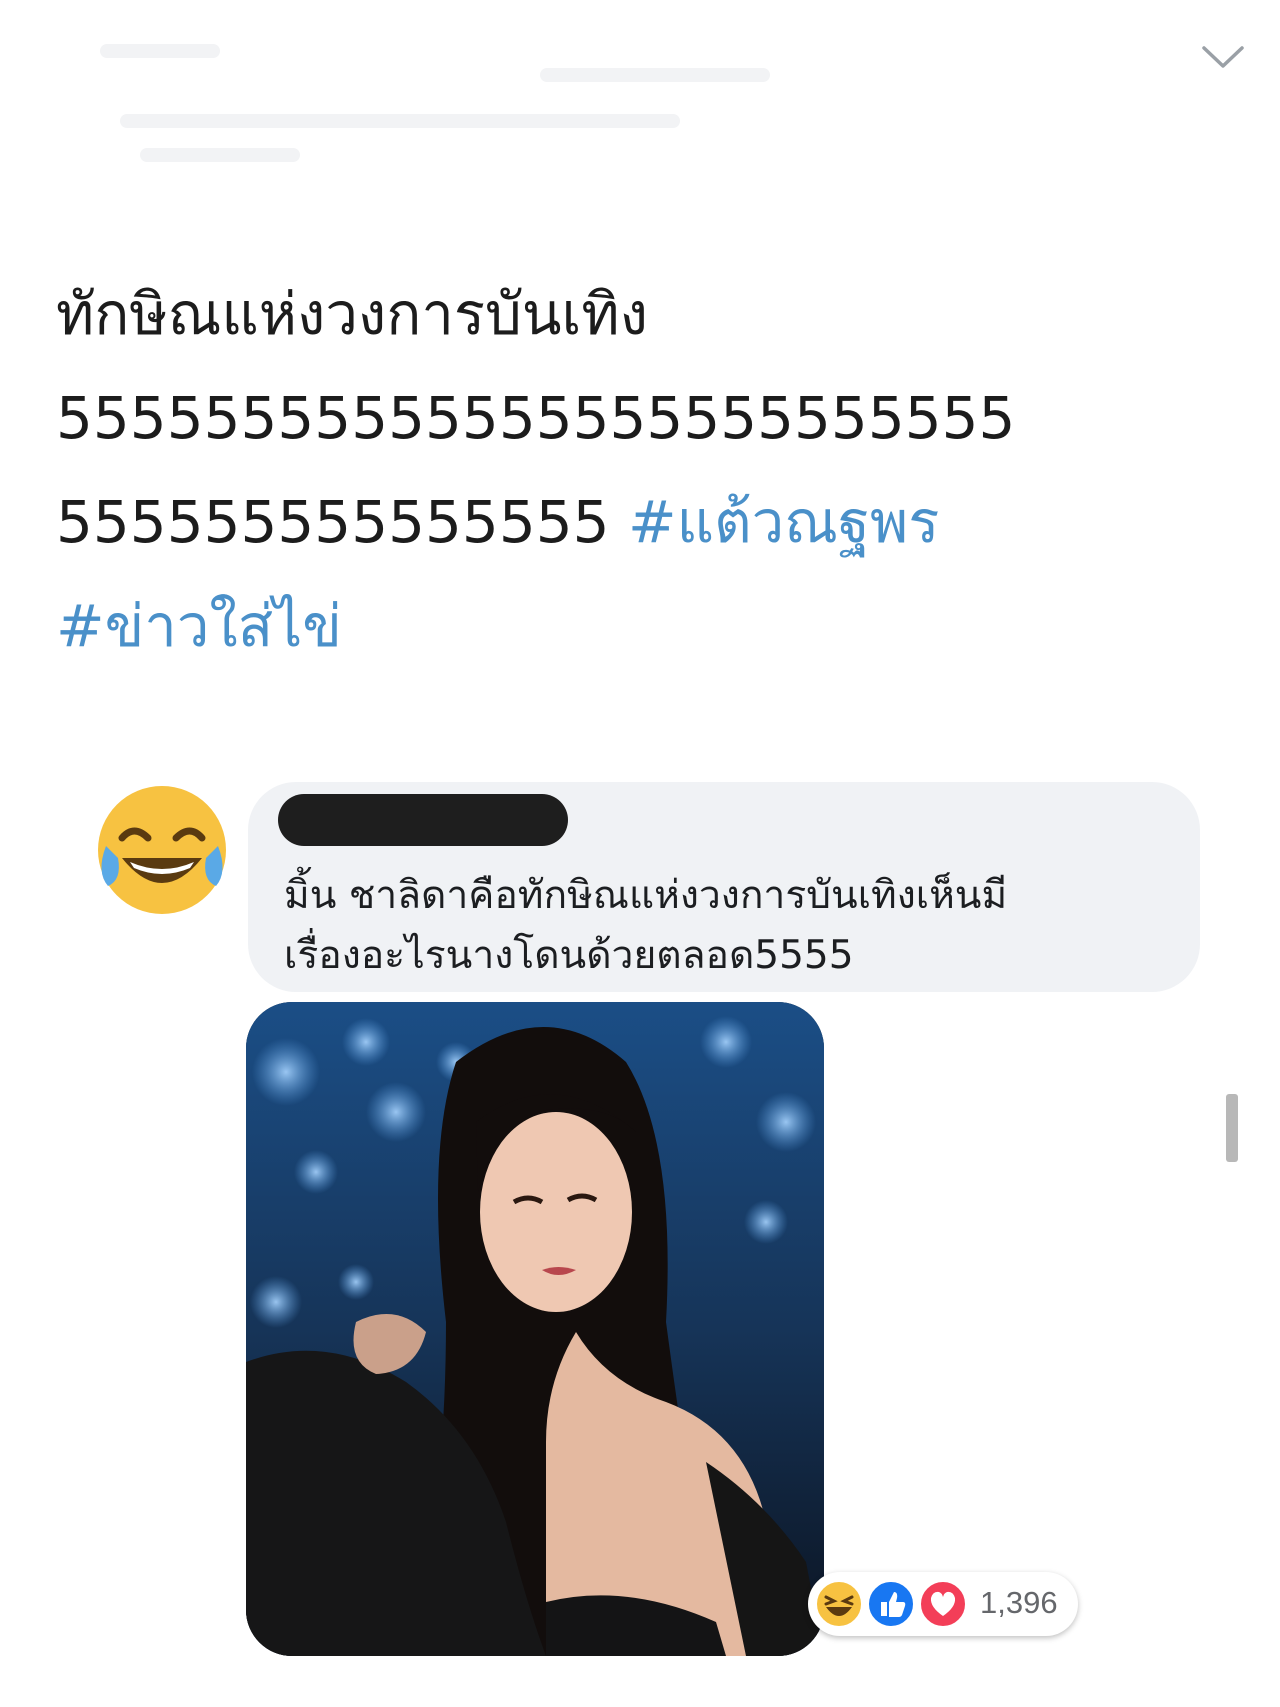 This screenshot has height=1707, width=1280. I want to click on tweet-line-1: ทักษิณแห่งวงการบันเทิง, so click(352, 314).